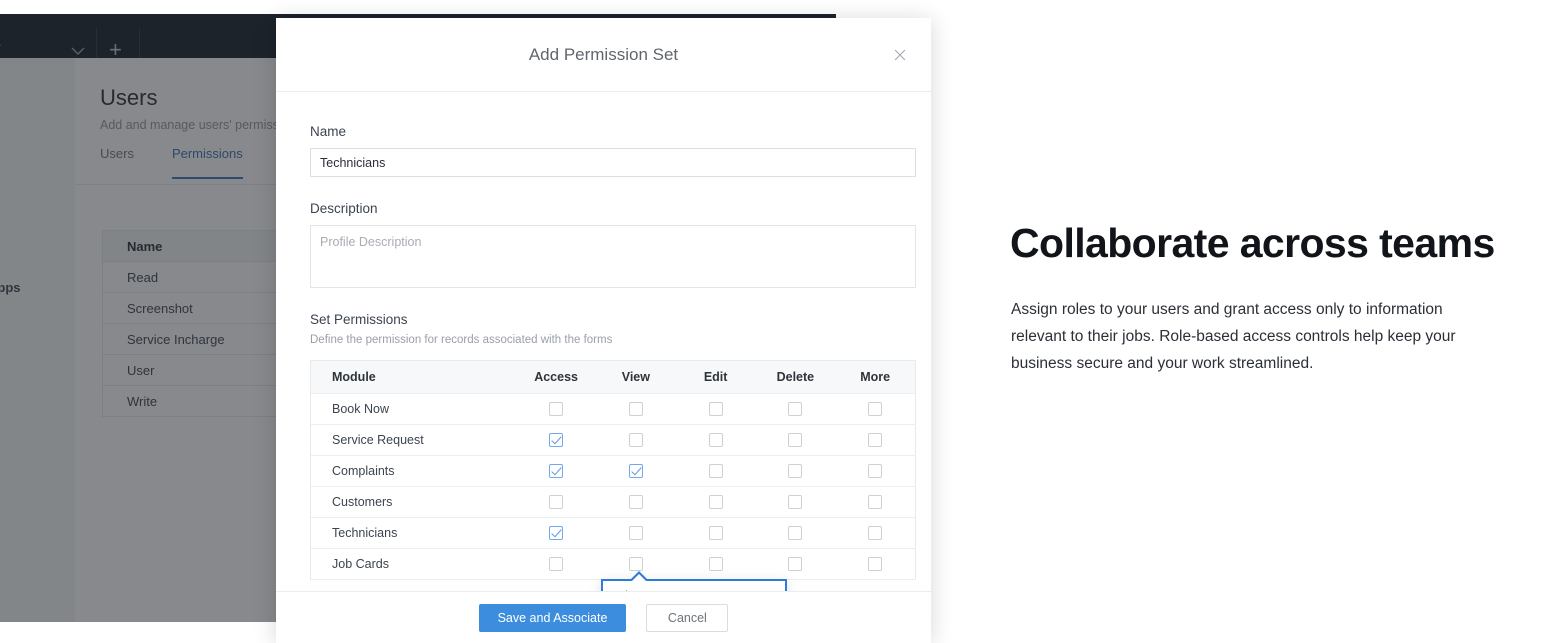  What do you see at coordinates (328, 131) in the screenshot?
I see `name-label: Name` at bounding box center [328, 131].